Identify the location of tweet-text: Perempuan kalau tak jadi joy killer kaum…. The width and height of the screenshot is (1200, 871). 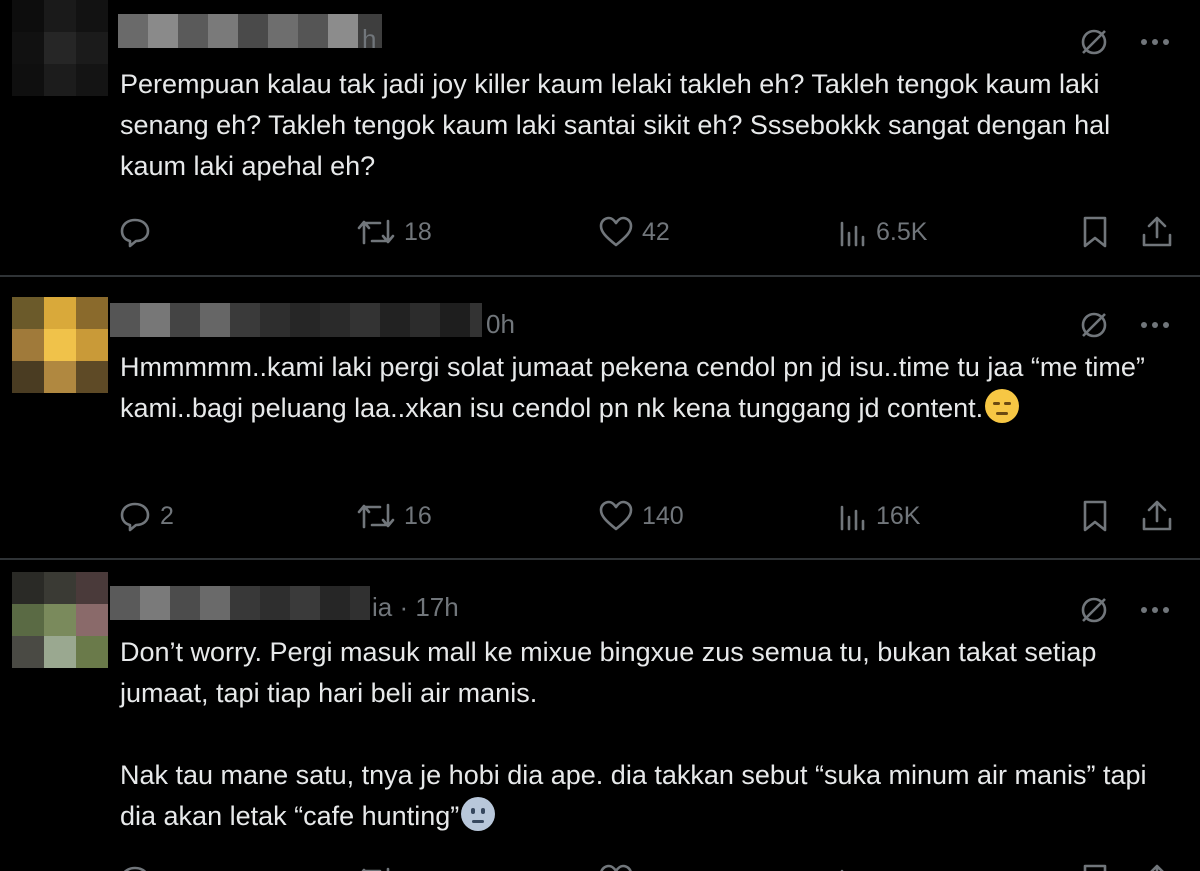
(619, 125).